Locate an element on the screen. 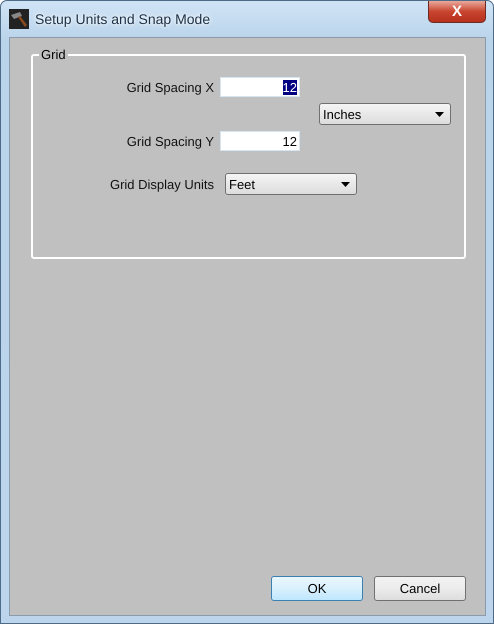 The height and width of the screenshot is (624, 494). cancel-button: Cancel is located at coordinates (420, 588).